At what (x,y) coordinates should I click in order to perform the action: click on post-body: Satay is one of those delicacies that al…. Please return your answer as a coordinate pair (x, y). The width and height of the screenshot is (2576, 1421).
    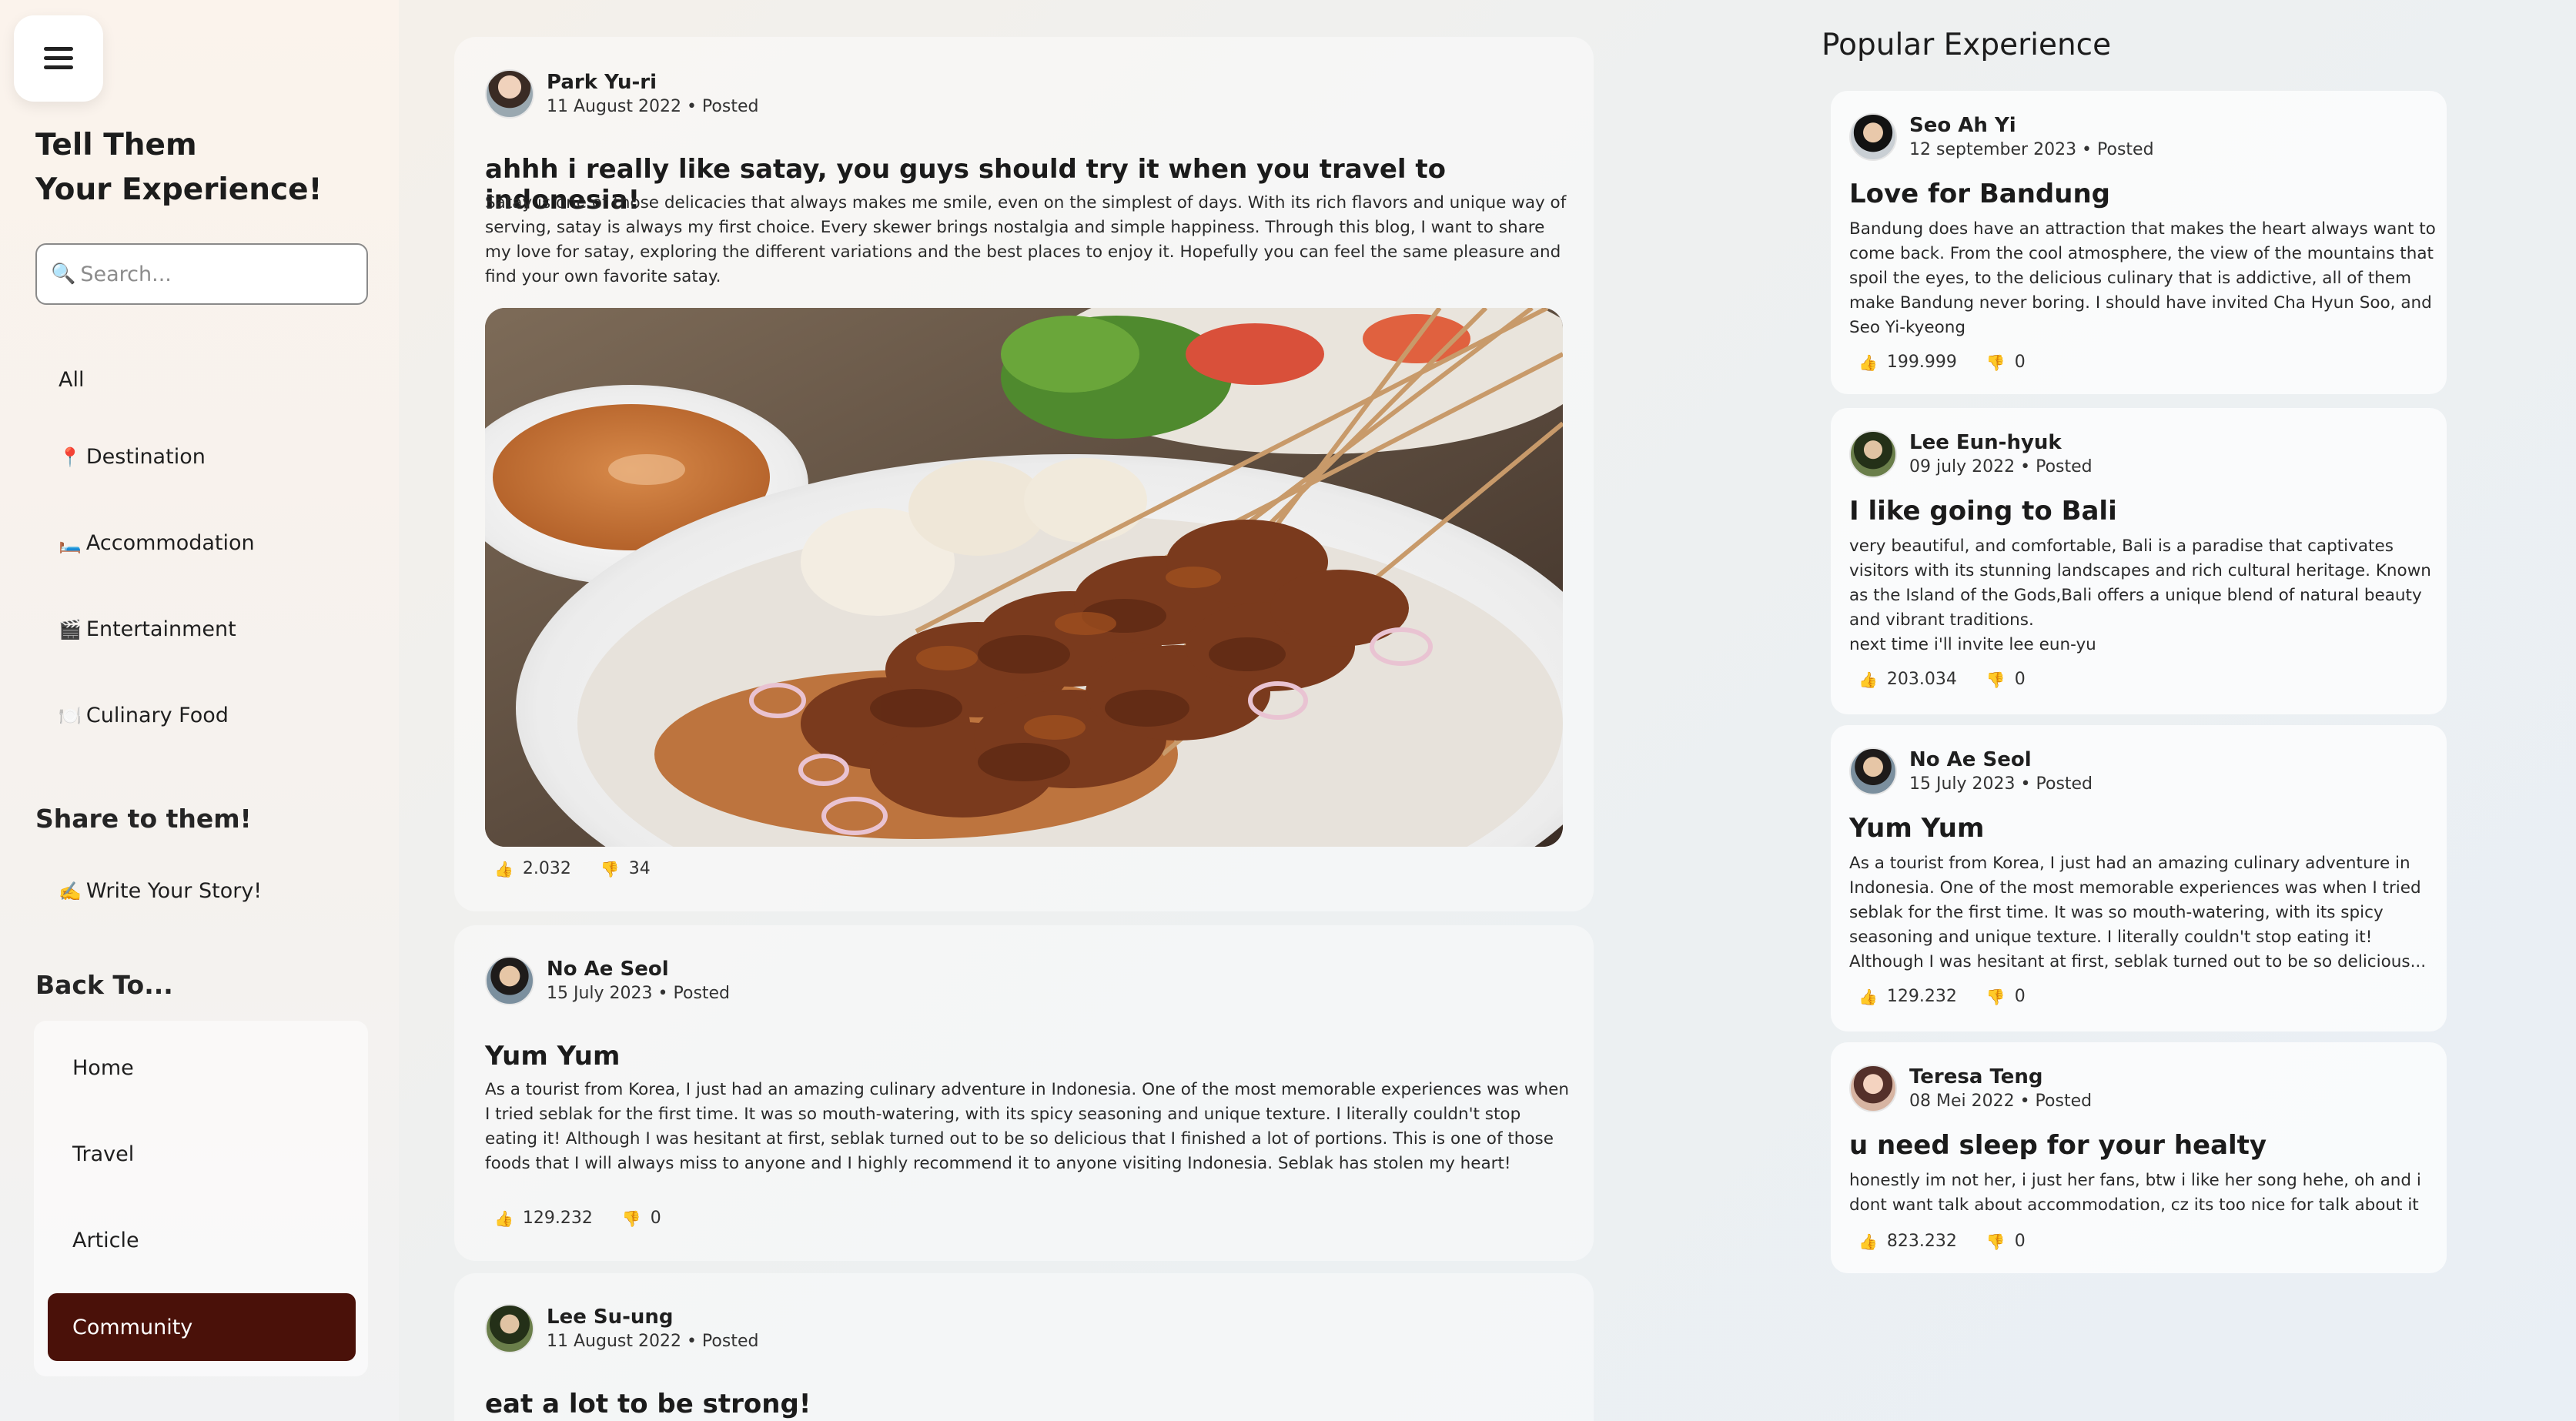
    Looking at the image, I should click on (1026, 240).